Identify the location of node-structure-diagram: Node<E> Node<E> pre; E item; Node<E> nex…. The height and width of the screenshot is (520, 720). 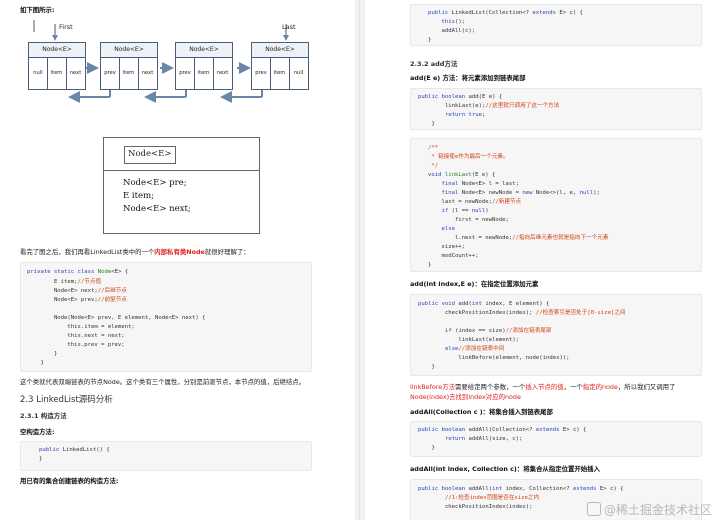
(181, 185).